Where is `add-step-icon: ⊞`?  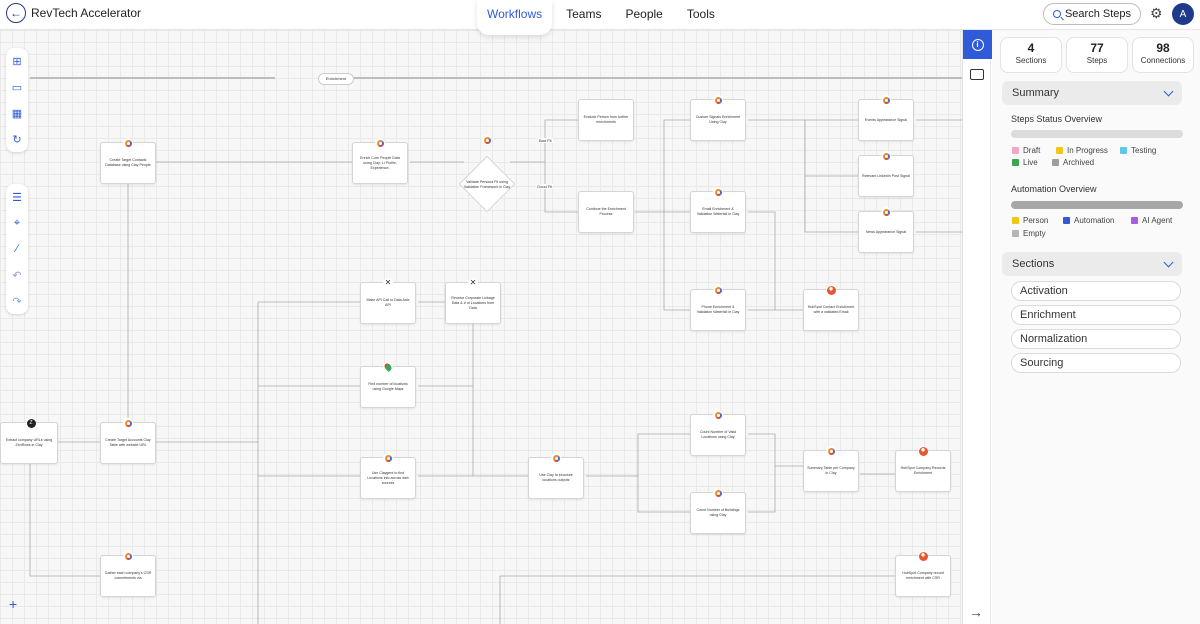 add-step-icon: ⊞ is located at coordinates (17, 61).